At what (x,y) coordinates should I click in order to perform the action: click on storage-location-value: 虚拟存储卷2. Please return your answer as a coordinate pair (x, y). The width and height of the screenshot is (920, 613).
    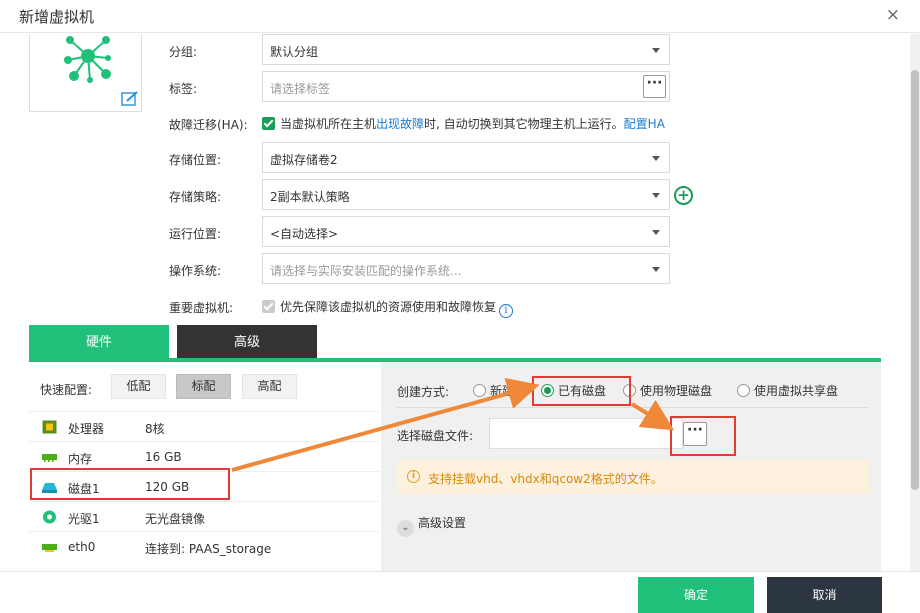
    Looking at the image, I should click on (304, 160).